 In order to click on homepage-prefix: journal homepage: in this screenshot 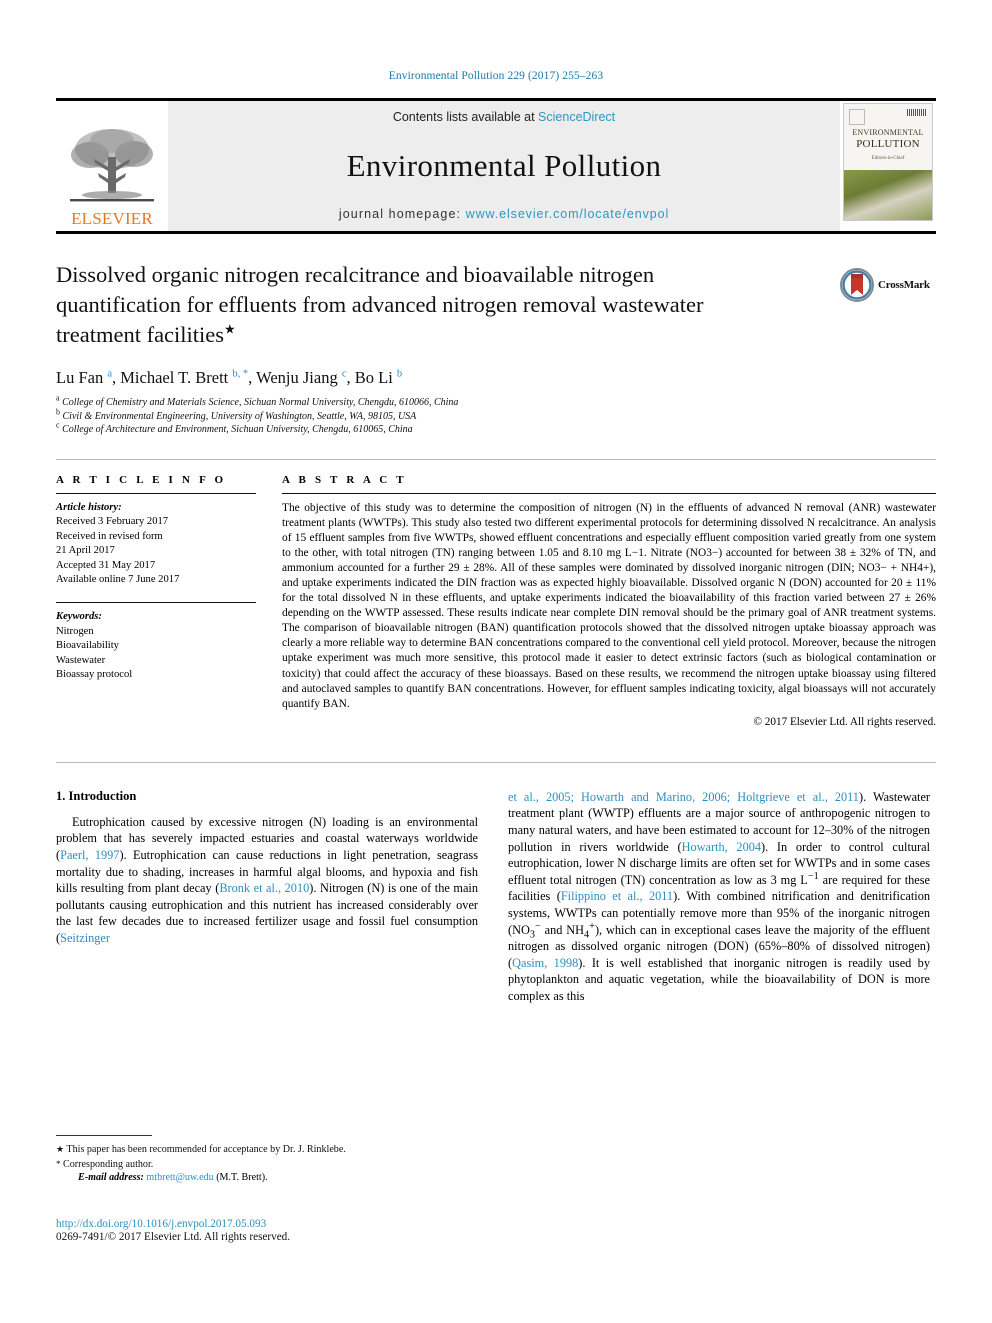, I will do `click(402, 214)`.